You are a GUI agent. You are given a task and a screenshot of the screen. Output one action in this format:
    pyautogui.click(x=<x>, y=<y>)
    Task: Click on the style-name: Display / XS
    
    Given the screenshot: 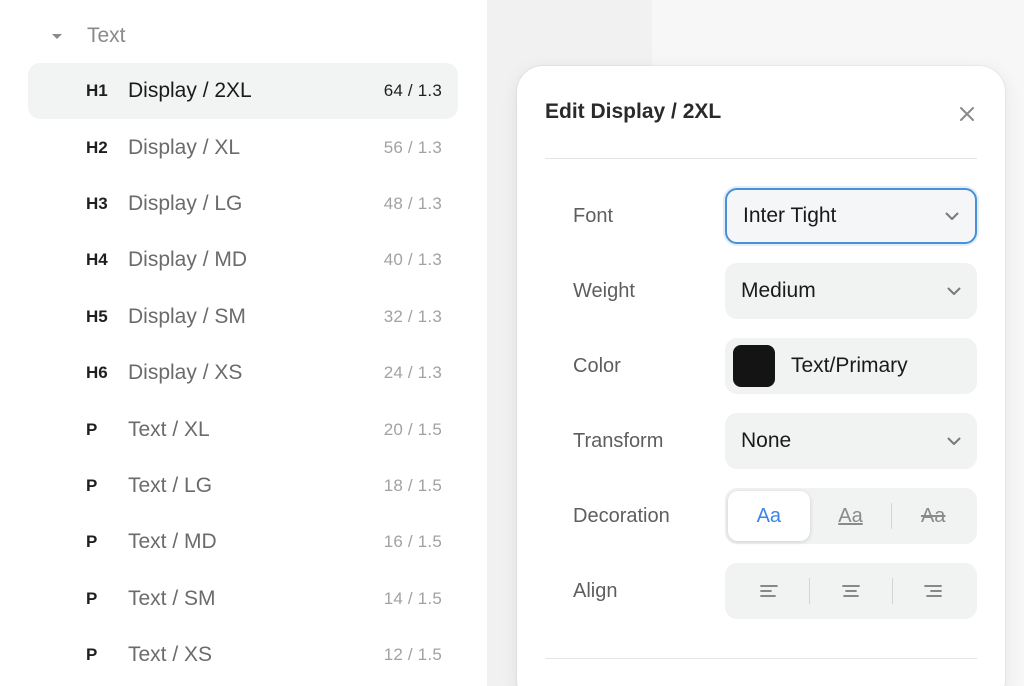 What is the action you would take?
    pyautogui.click(x=185, y=373)
    